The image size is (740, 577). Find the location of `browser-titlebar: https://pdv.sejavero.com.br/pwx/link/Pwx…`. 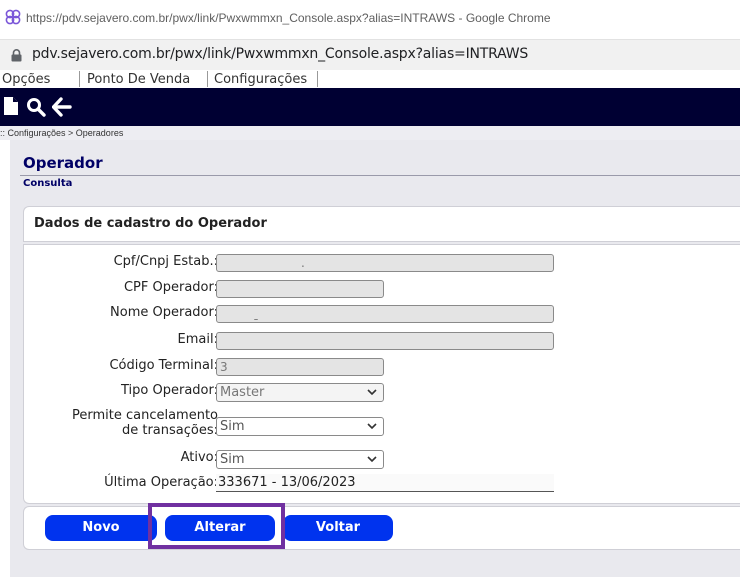

browser-titlebar: https://pdv.sejavero.com.br/pwx/link/Pwx… is located at coordinates (370, 20).